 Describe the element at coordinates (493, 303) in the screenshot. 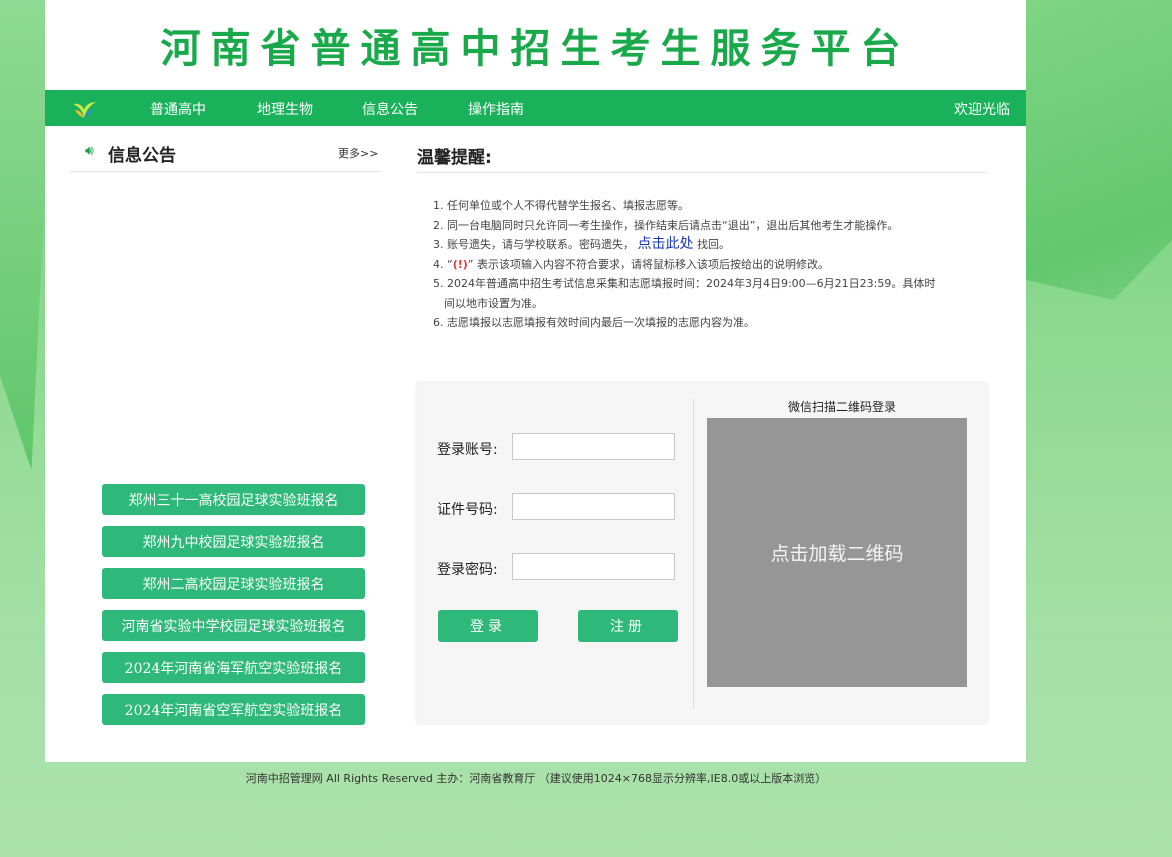

I see `tip-item-continuation: 间以地市设置为准。` at that location.